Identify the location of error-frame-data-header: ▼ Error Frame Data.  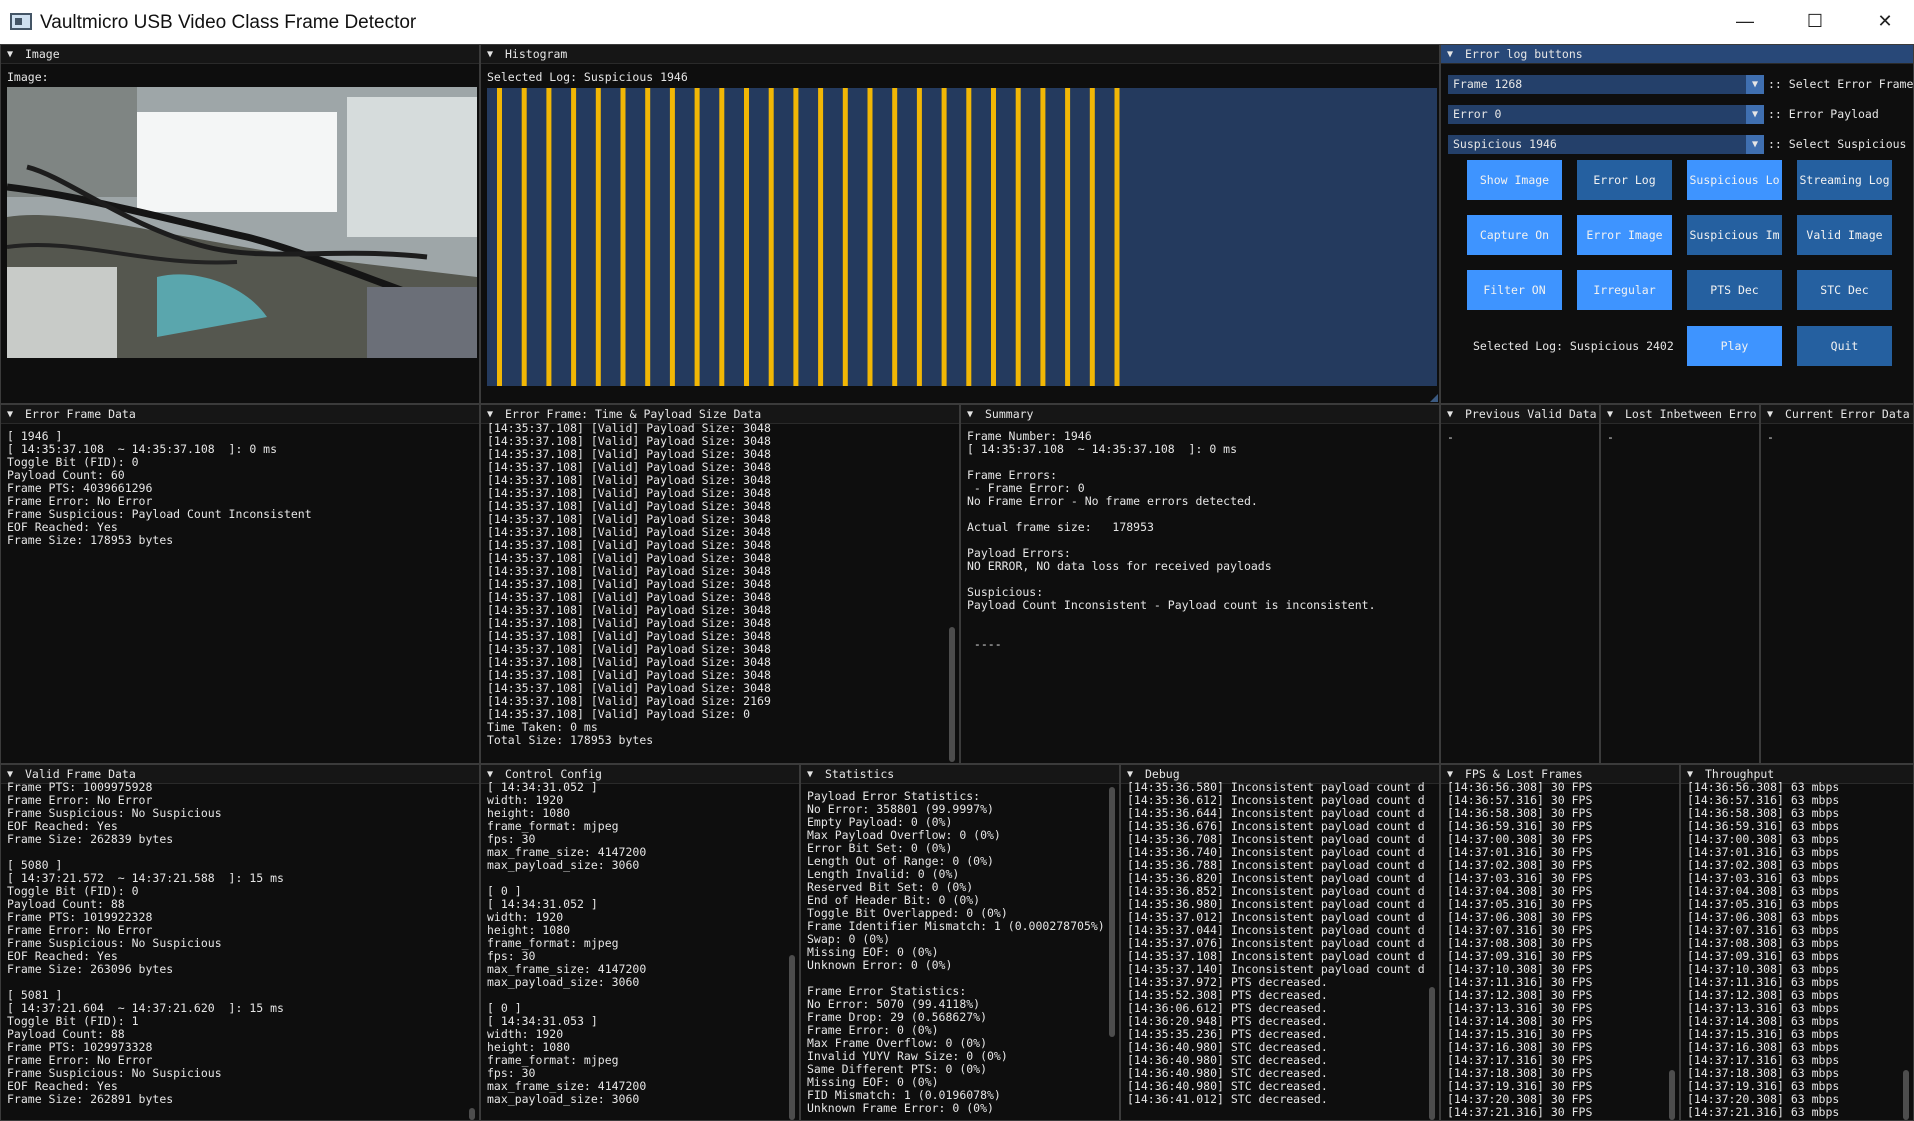
(240, 414).